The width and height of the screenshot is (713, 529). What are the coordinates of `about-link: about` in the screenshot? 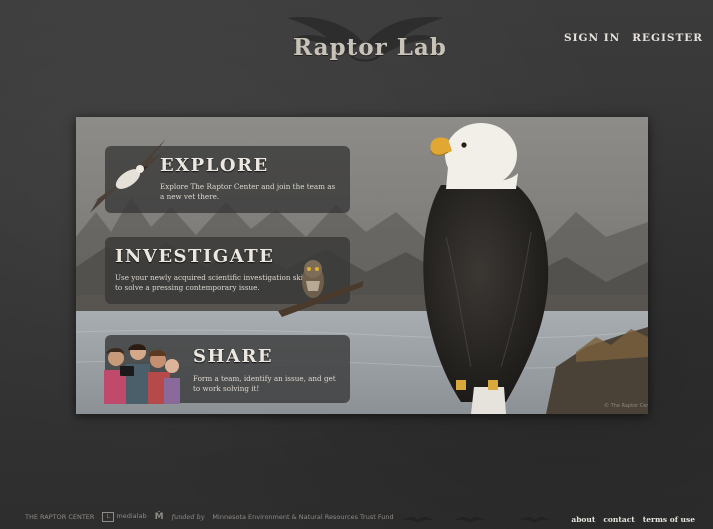 It's located at (583, 519).